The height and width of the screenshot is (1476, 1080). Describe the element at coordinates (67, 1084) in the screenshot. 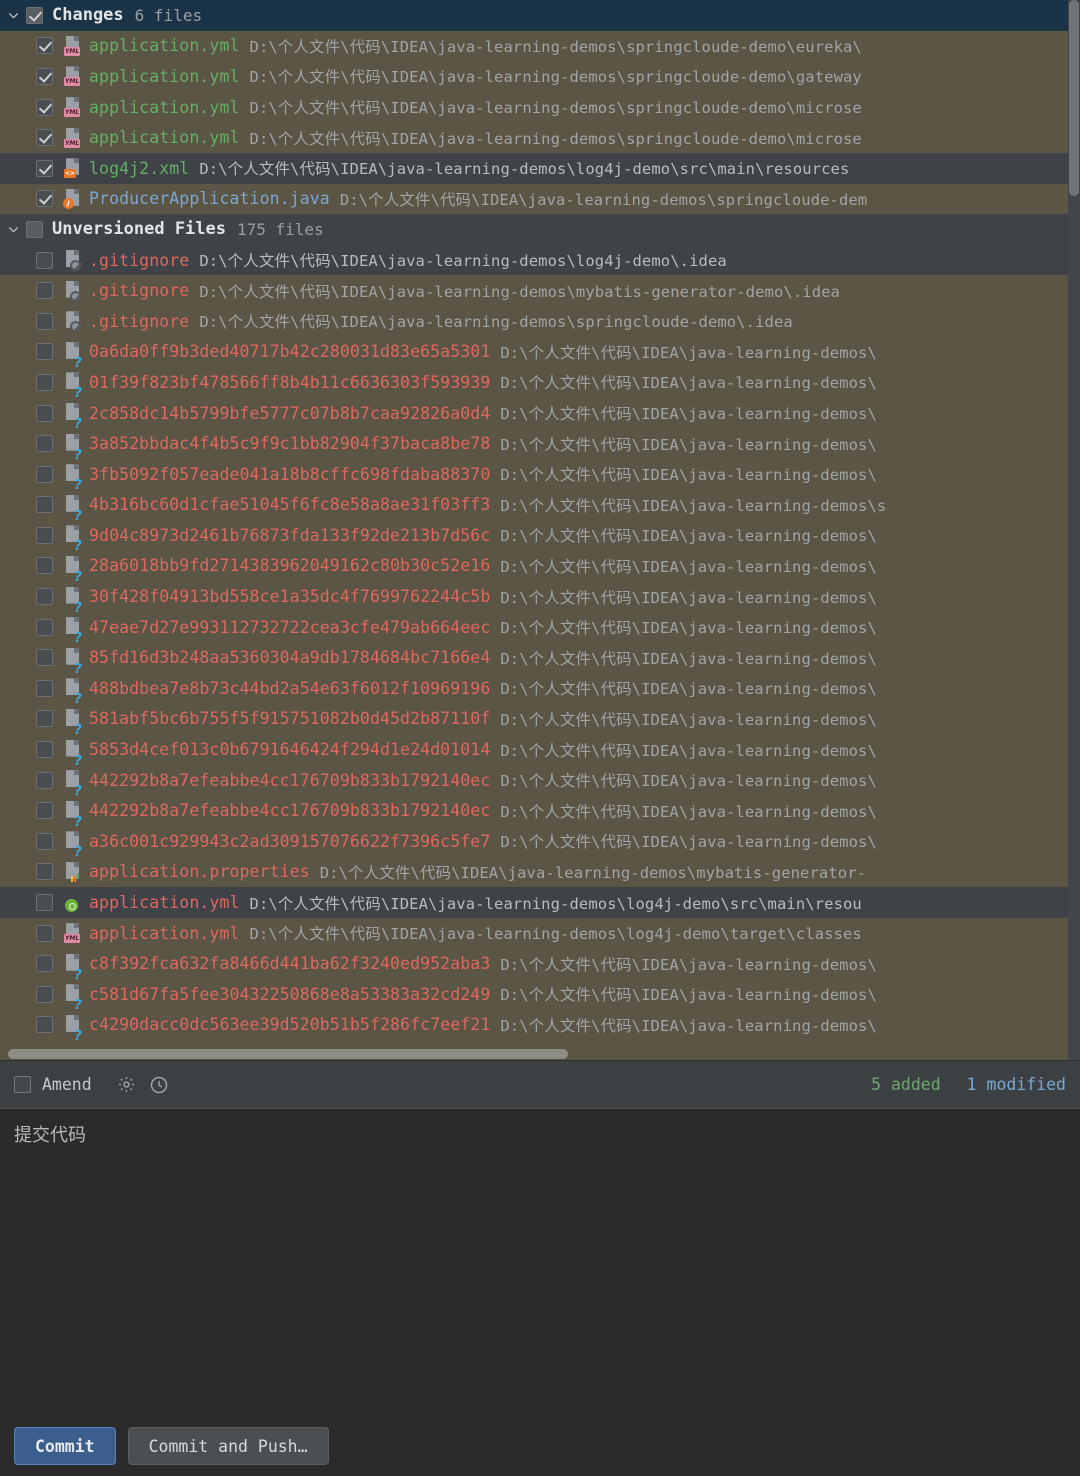

I see `amend-label: Amend` at that location.